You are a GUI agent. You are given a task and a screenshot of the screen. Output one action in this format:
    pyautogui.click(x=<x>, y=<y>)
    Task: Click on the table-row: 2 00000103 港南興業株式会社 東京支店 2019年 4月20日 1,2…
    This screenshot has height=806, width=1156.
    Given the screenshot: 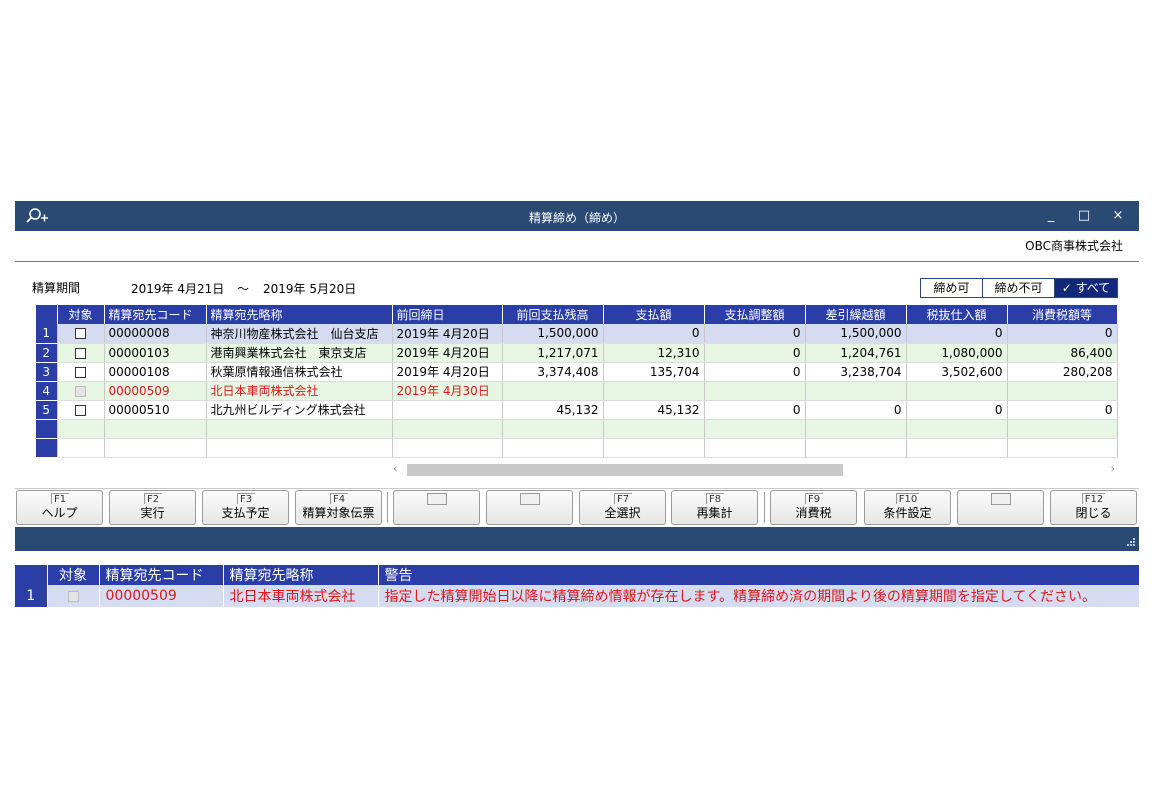 What is the action you would take?
    pyautogui.click(x=577, y=353)
    